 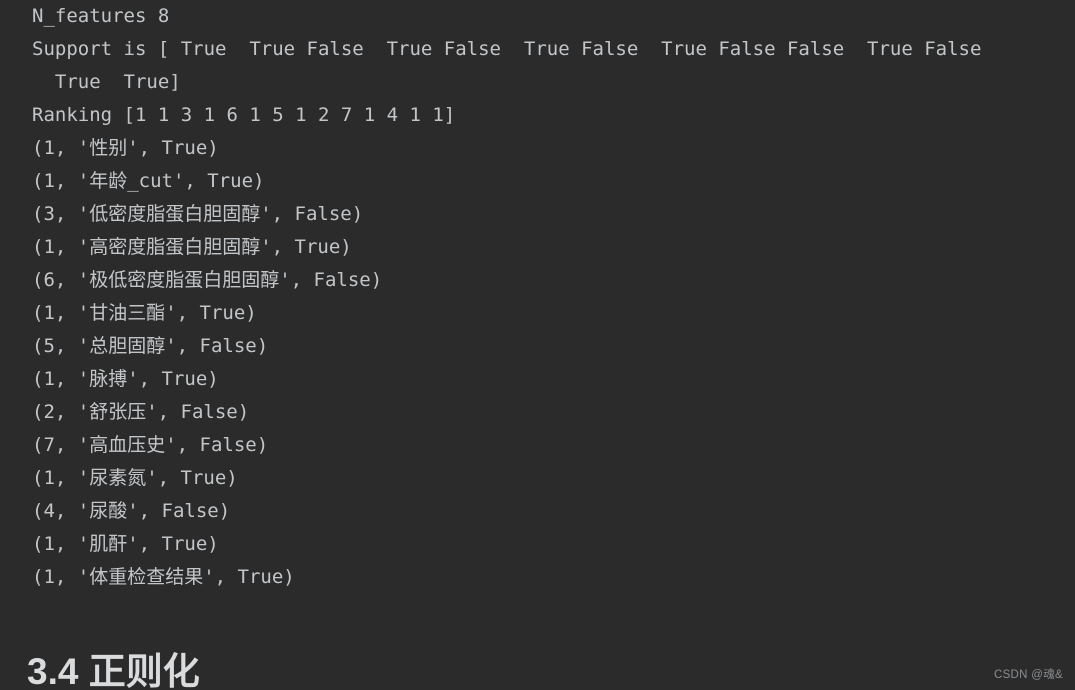 I want to click on output-line: (5, '总胆固醇', False), so click(x=150, y=346).